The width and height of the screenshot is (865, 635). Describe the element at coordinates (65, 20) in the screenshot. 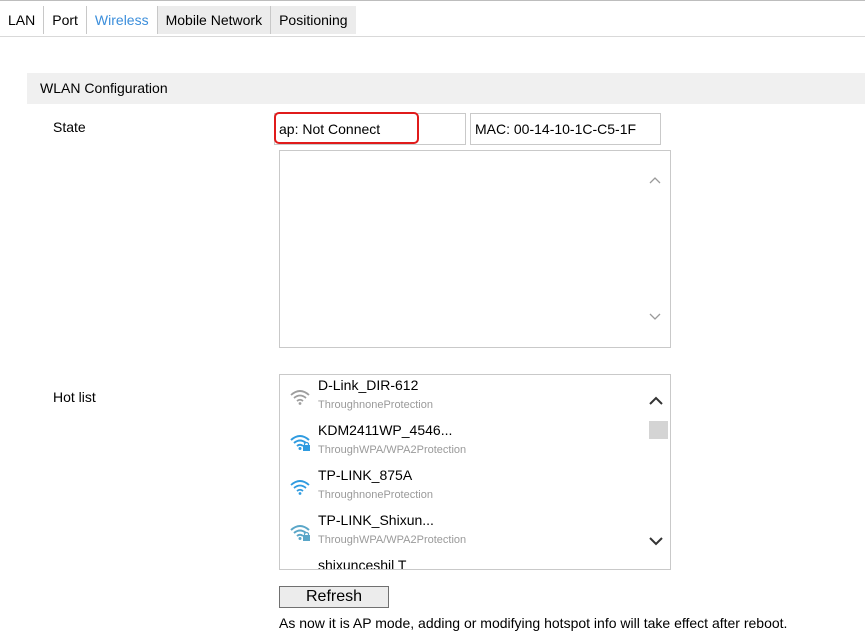

I see `tab-port: Port` at that location.